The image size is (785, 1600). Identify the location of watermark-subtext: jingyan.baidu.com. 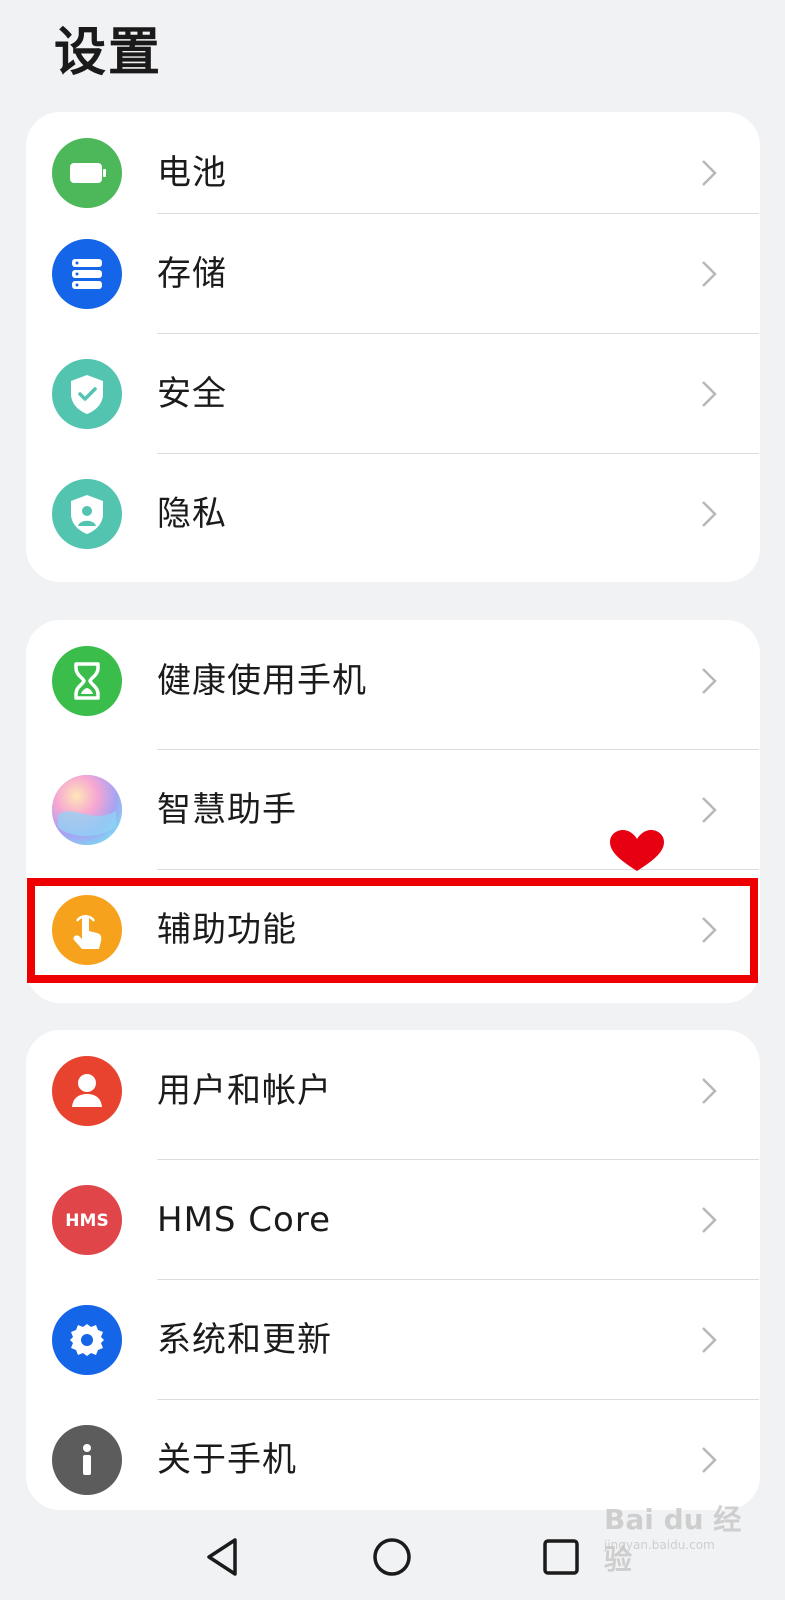
(659, 1545).